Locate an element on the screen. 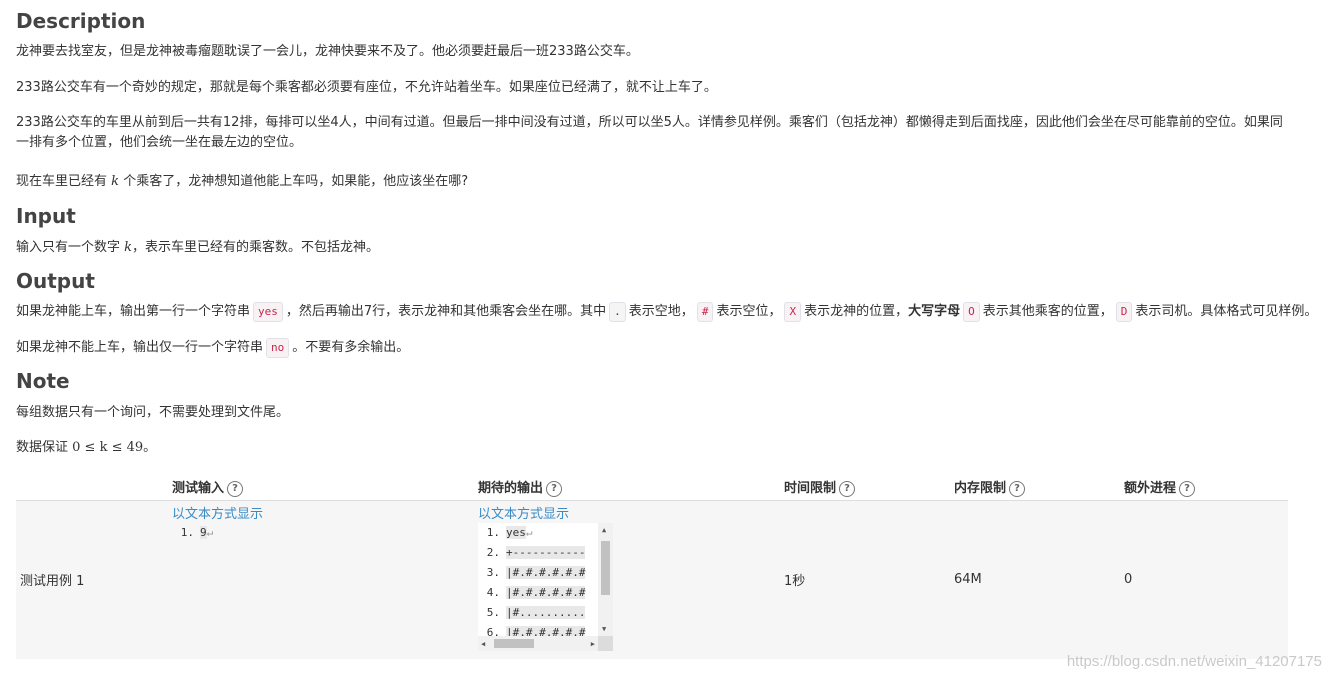 Image resolution: width=1330 pixels, height=678 pixels. header-time-limit: 时间限制? is located at coordinates (865, 487).